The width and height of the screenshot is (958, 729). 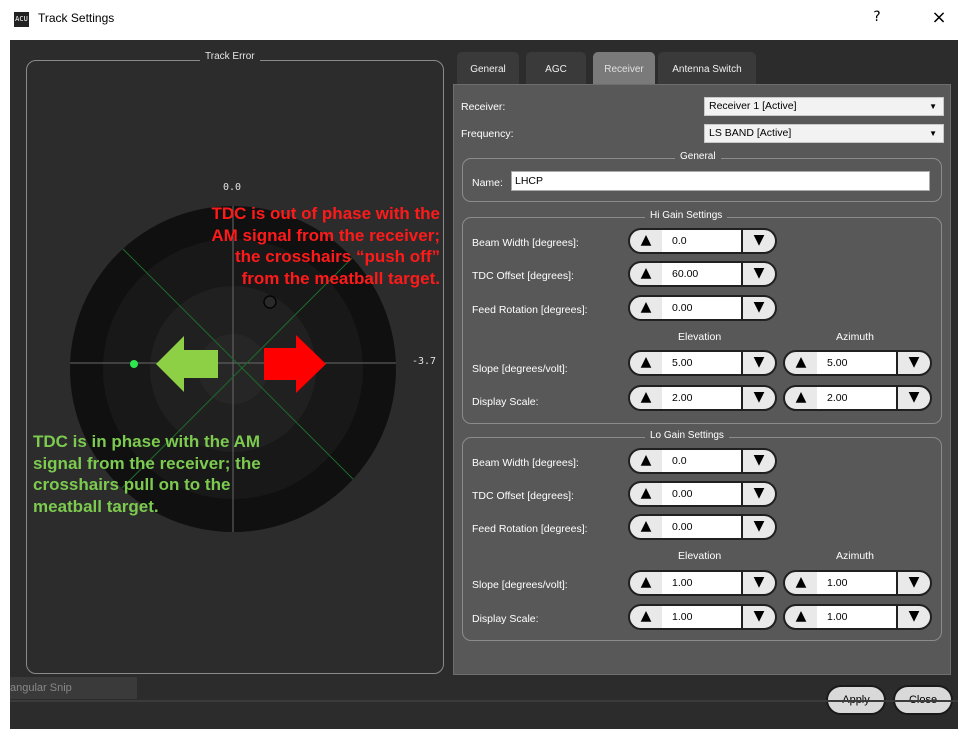 I want to click on receiver-select: Receiver 1 [Active] ▼, so click(x=824, y=106).